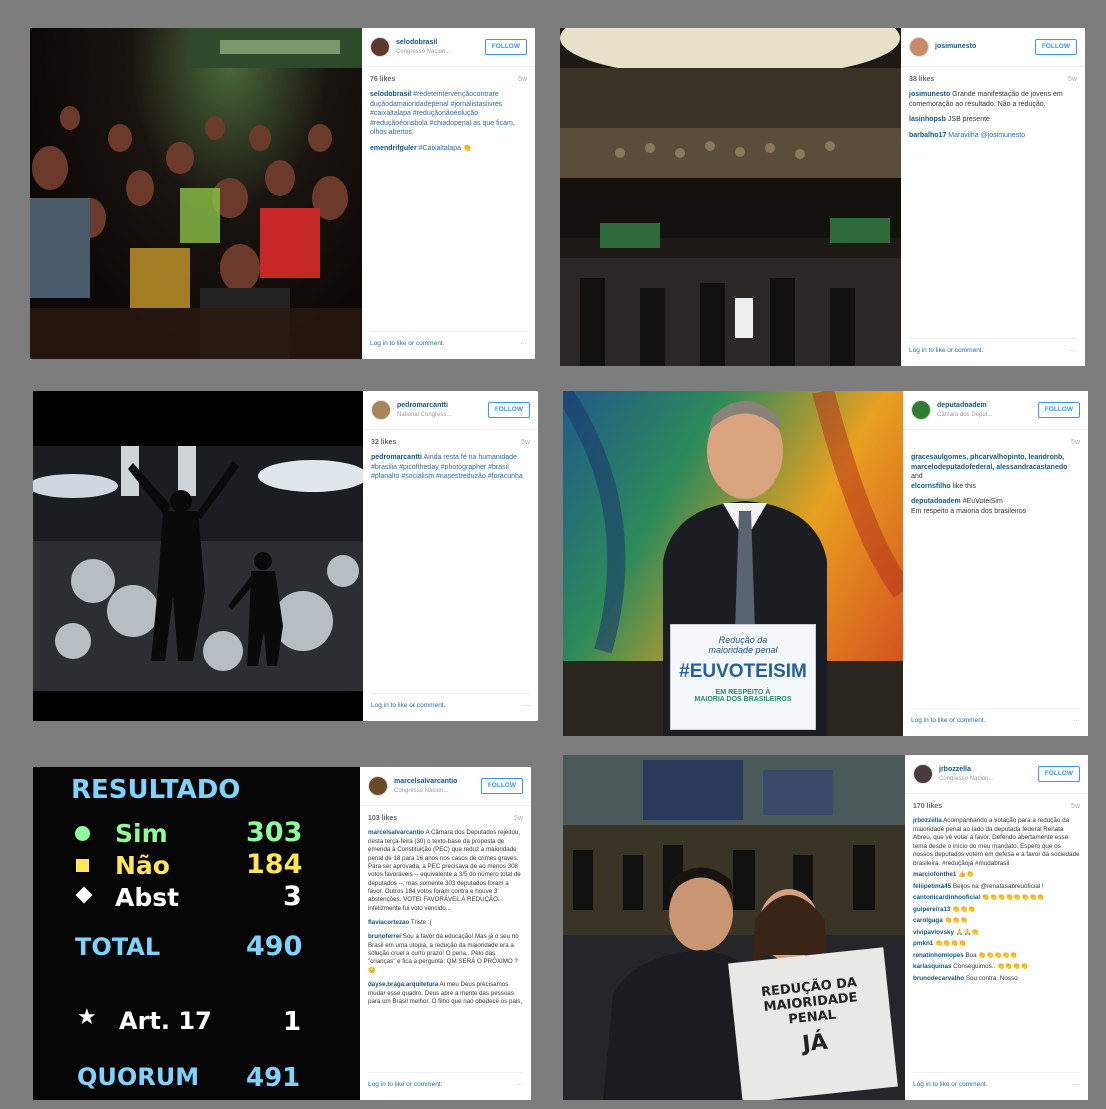 This screenshot has height=1109, width=1106. I want to click on chamber-image, so click(730, 197).